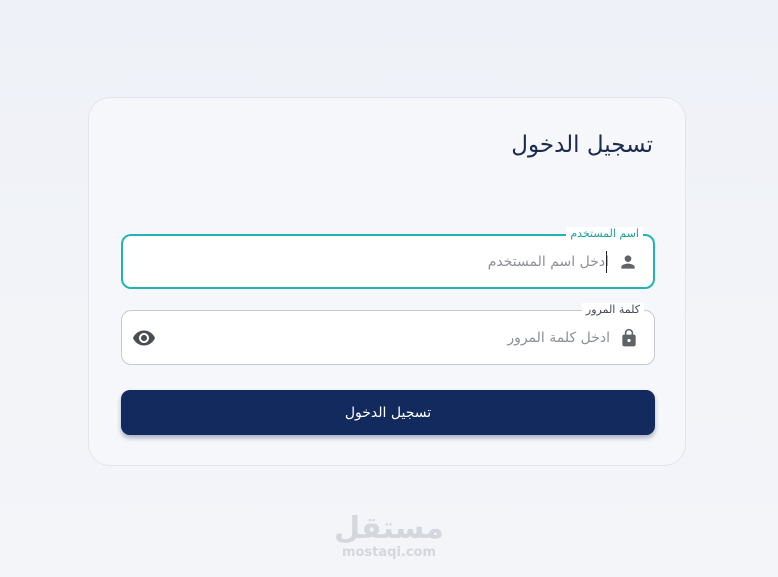 The height and width of the screenshot is (577, 778). What do you see at coordinates (389, 528) in the screenshot?
I see `watermark-arabic: مستقل` at bounding box center [389, 528].